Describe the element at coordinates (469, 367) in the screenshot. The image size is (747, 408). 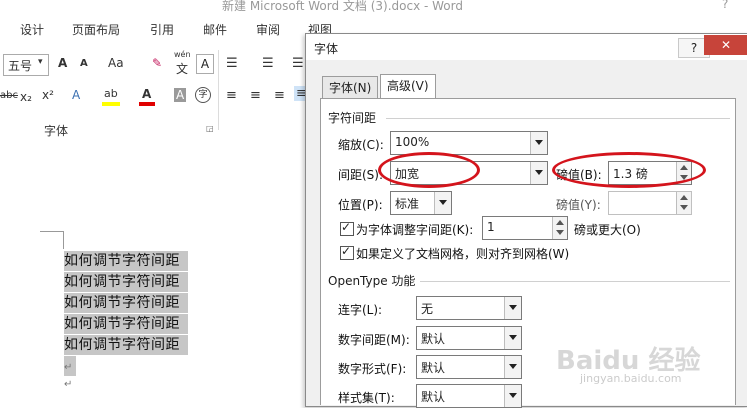
I see `number-forms-combo: 默认` at that location.